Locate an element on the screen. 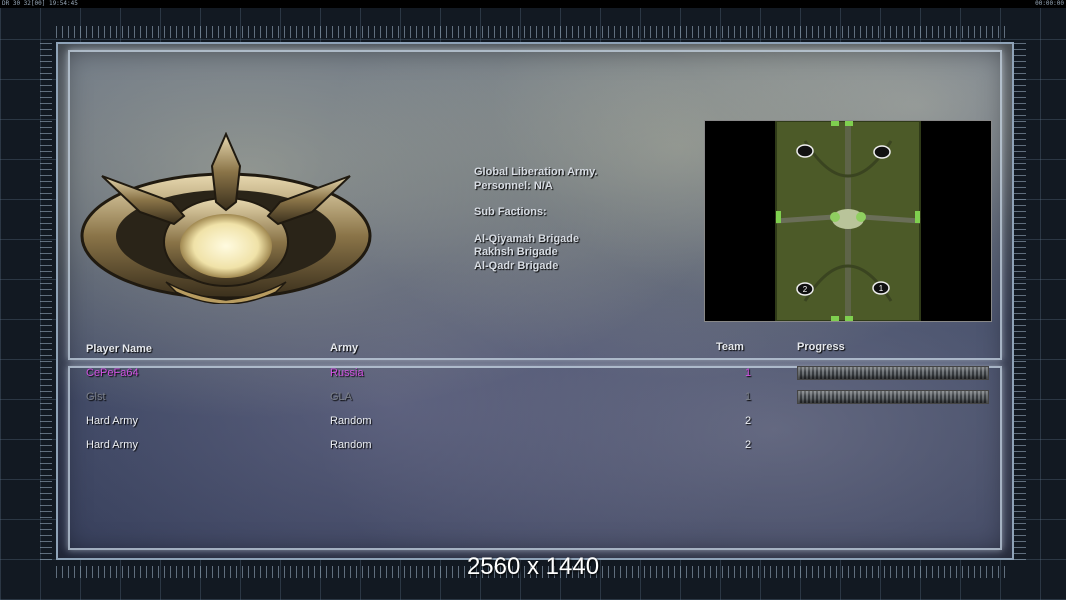 This screenshot has width=1066, height=600. status-right: 00:00:00 is located at coordinates (1049, 3).